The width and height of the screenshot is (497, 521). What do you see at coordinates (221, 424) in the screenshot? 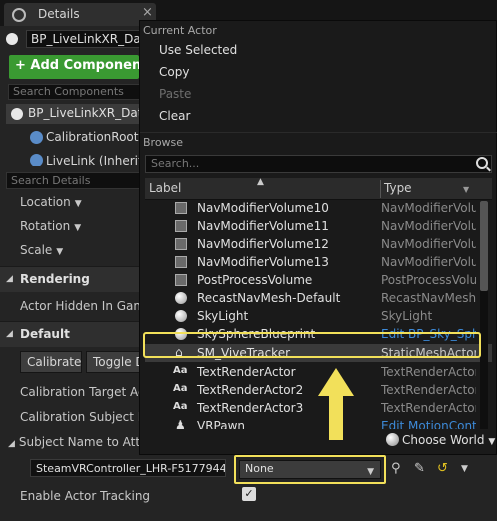
I see `list-item-label: VRPawn` at bounding box center [221, 424].